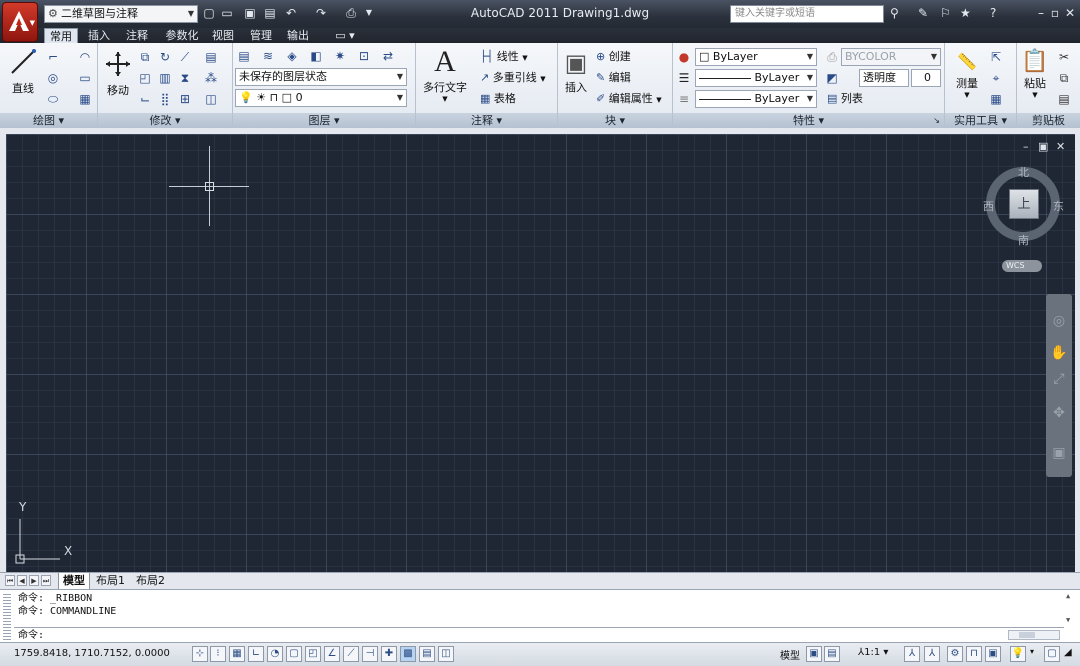 This screenshot has width=1080, height=666. Describe the element at coordinates (389, 654) in the screenshot. I see `lineweight-toggle-icon: ✚` at that location.